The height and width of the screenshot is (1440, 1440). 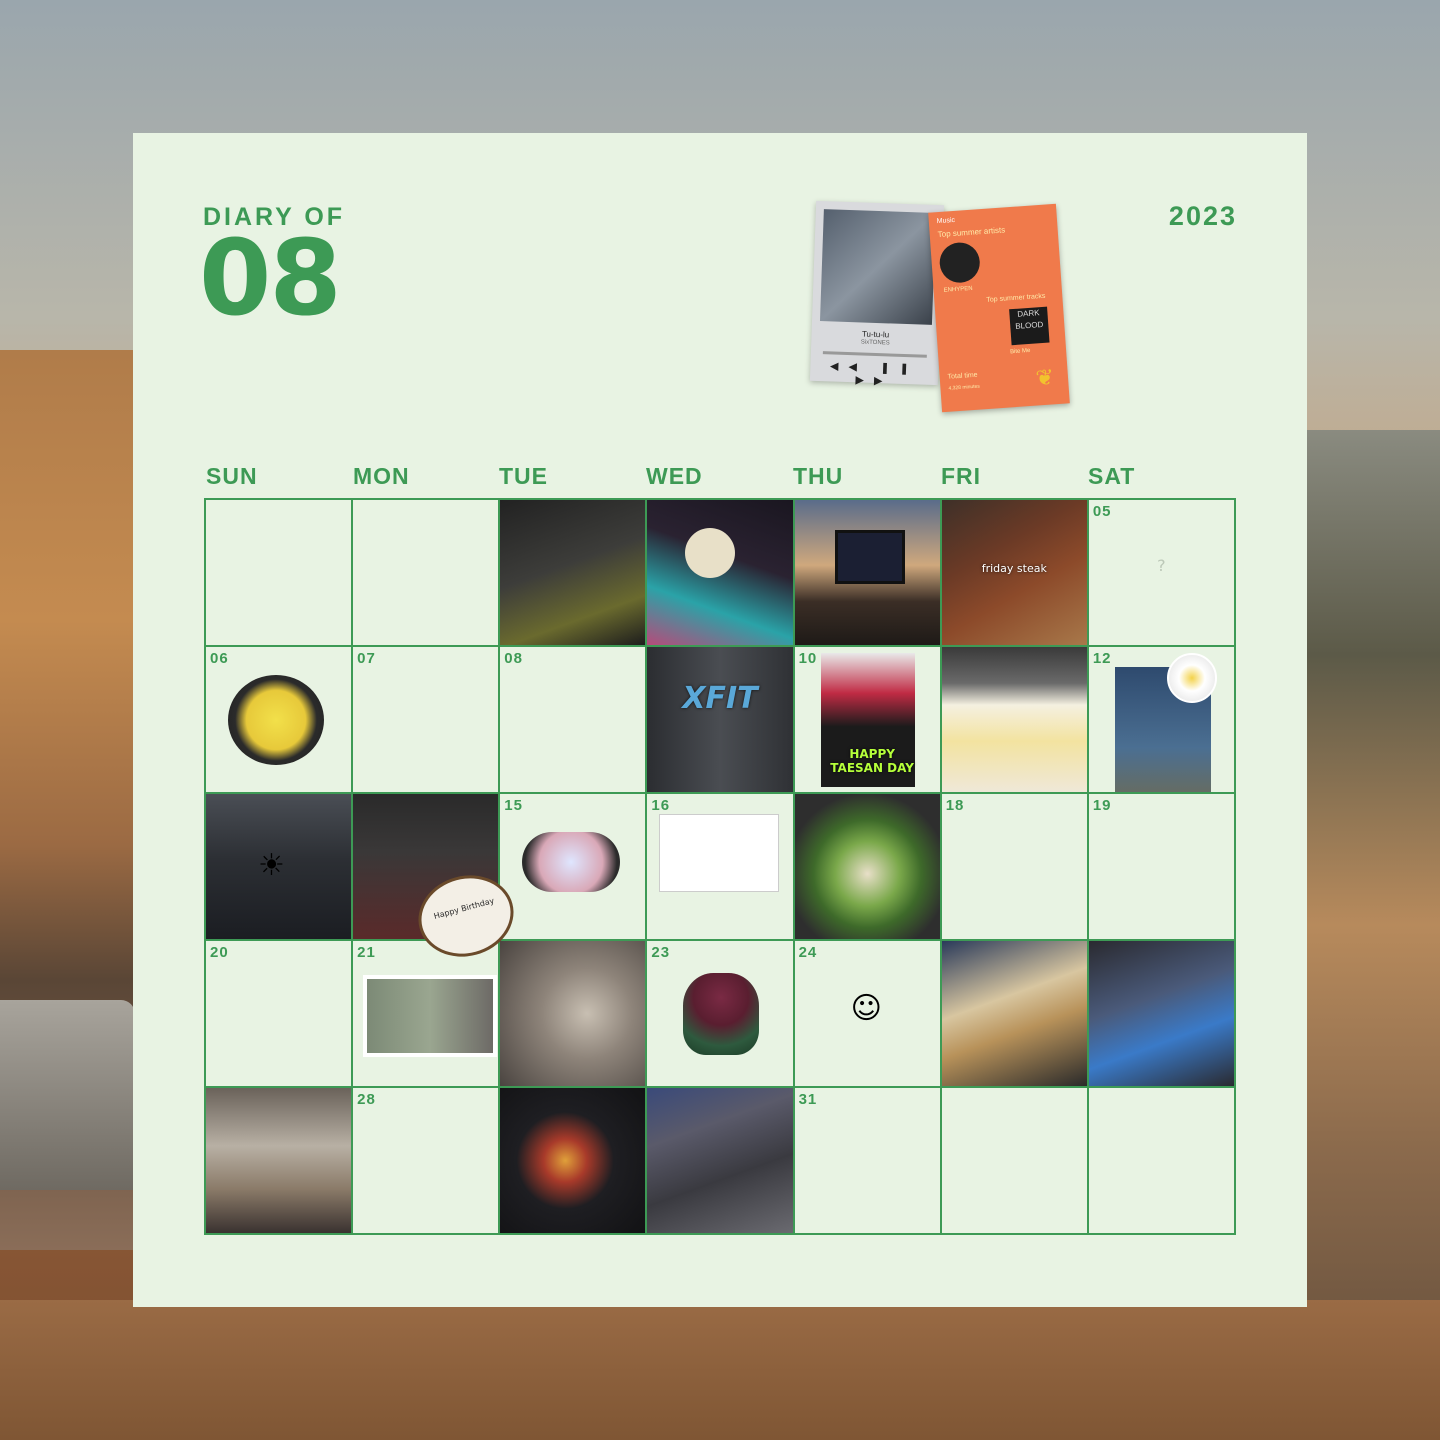 I want to click on stats-brand: Music, so click(x=946, y=221).